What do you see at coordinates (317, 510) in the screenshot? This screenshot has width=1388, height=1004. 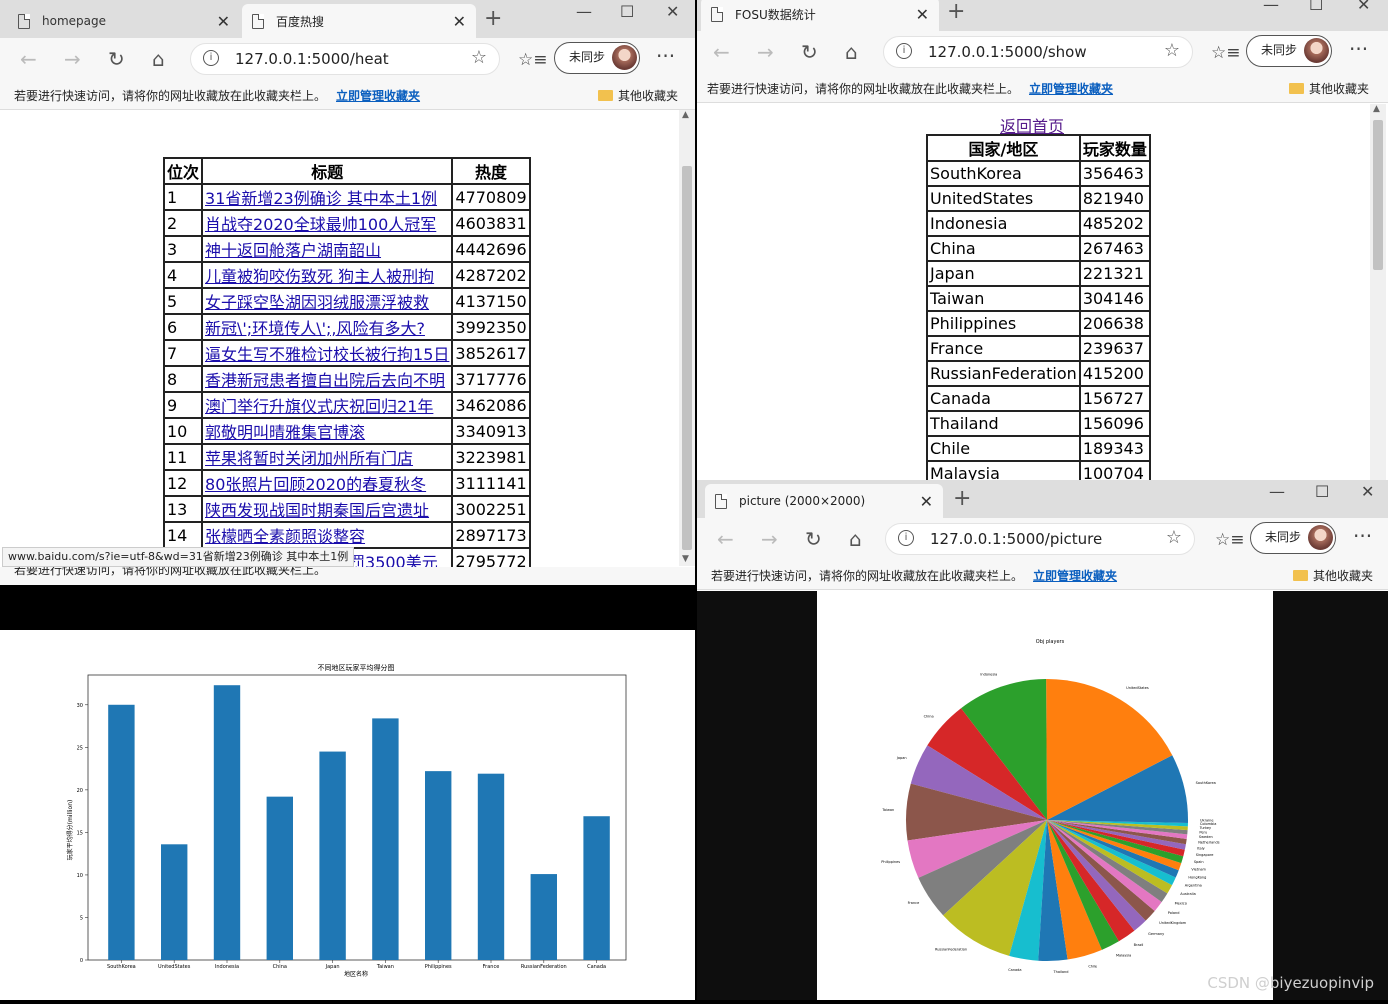 I see `hot-search-link: 陕西发现战国时期秦国后宫遗址` at bounding box center [317, 510].